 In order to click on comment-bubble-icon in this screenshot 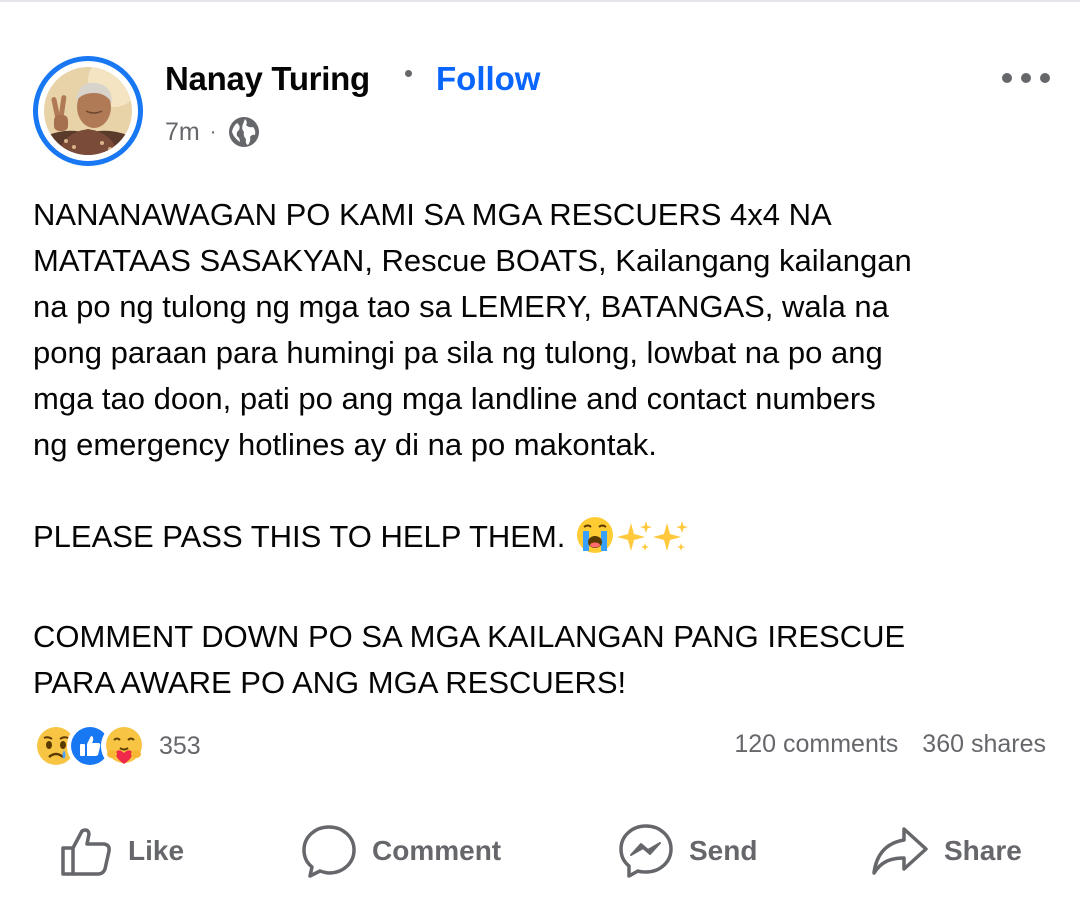, I will do `click(329, 851)`.